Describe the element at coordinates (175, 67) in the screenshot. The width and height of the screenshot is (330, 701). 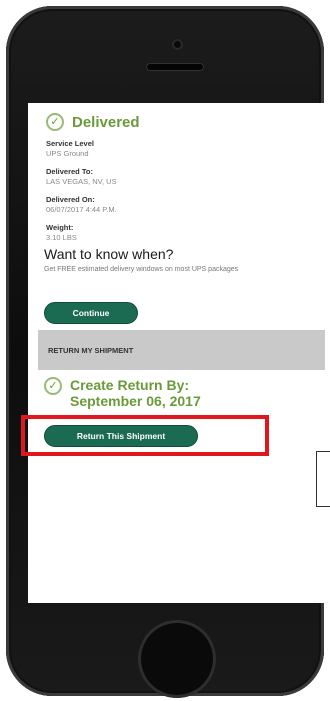
I see `earpiece-speaker` at that location.